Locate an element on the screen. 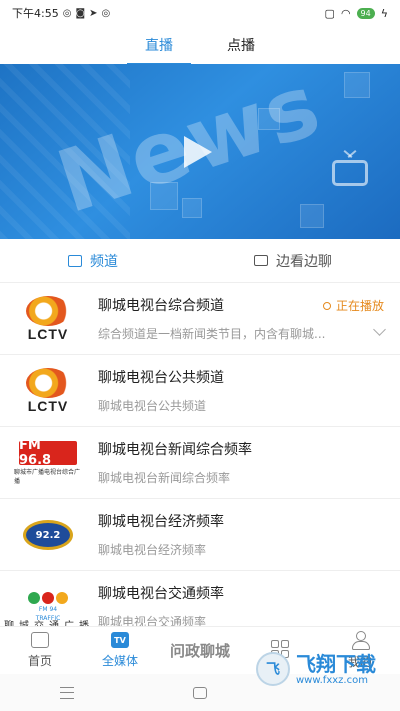 The width and height of the screenshot is (400, 711). channel-item: LCTV 聊城电视台公共频道 聊城电视台公共频道 is located at coordinates (200, 391).